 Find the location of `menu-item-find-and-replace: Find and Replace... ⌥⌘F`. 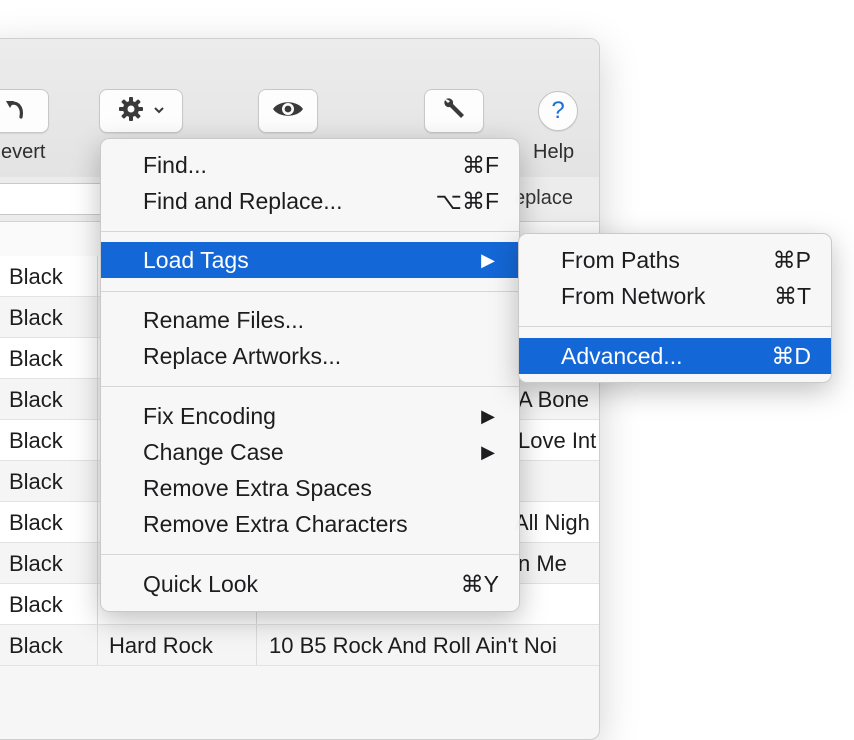

menu-item-find-and-replace: Find and Replace... ⌥⌘F is located at coordinates (310, 201).